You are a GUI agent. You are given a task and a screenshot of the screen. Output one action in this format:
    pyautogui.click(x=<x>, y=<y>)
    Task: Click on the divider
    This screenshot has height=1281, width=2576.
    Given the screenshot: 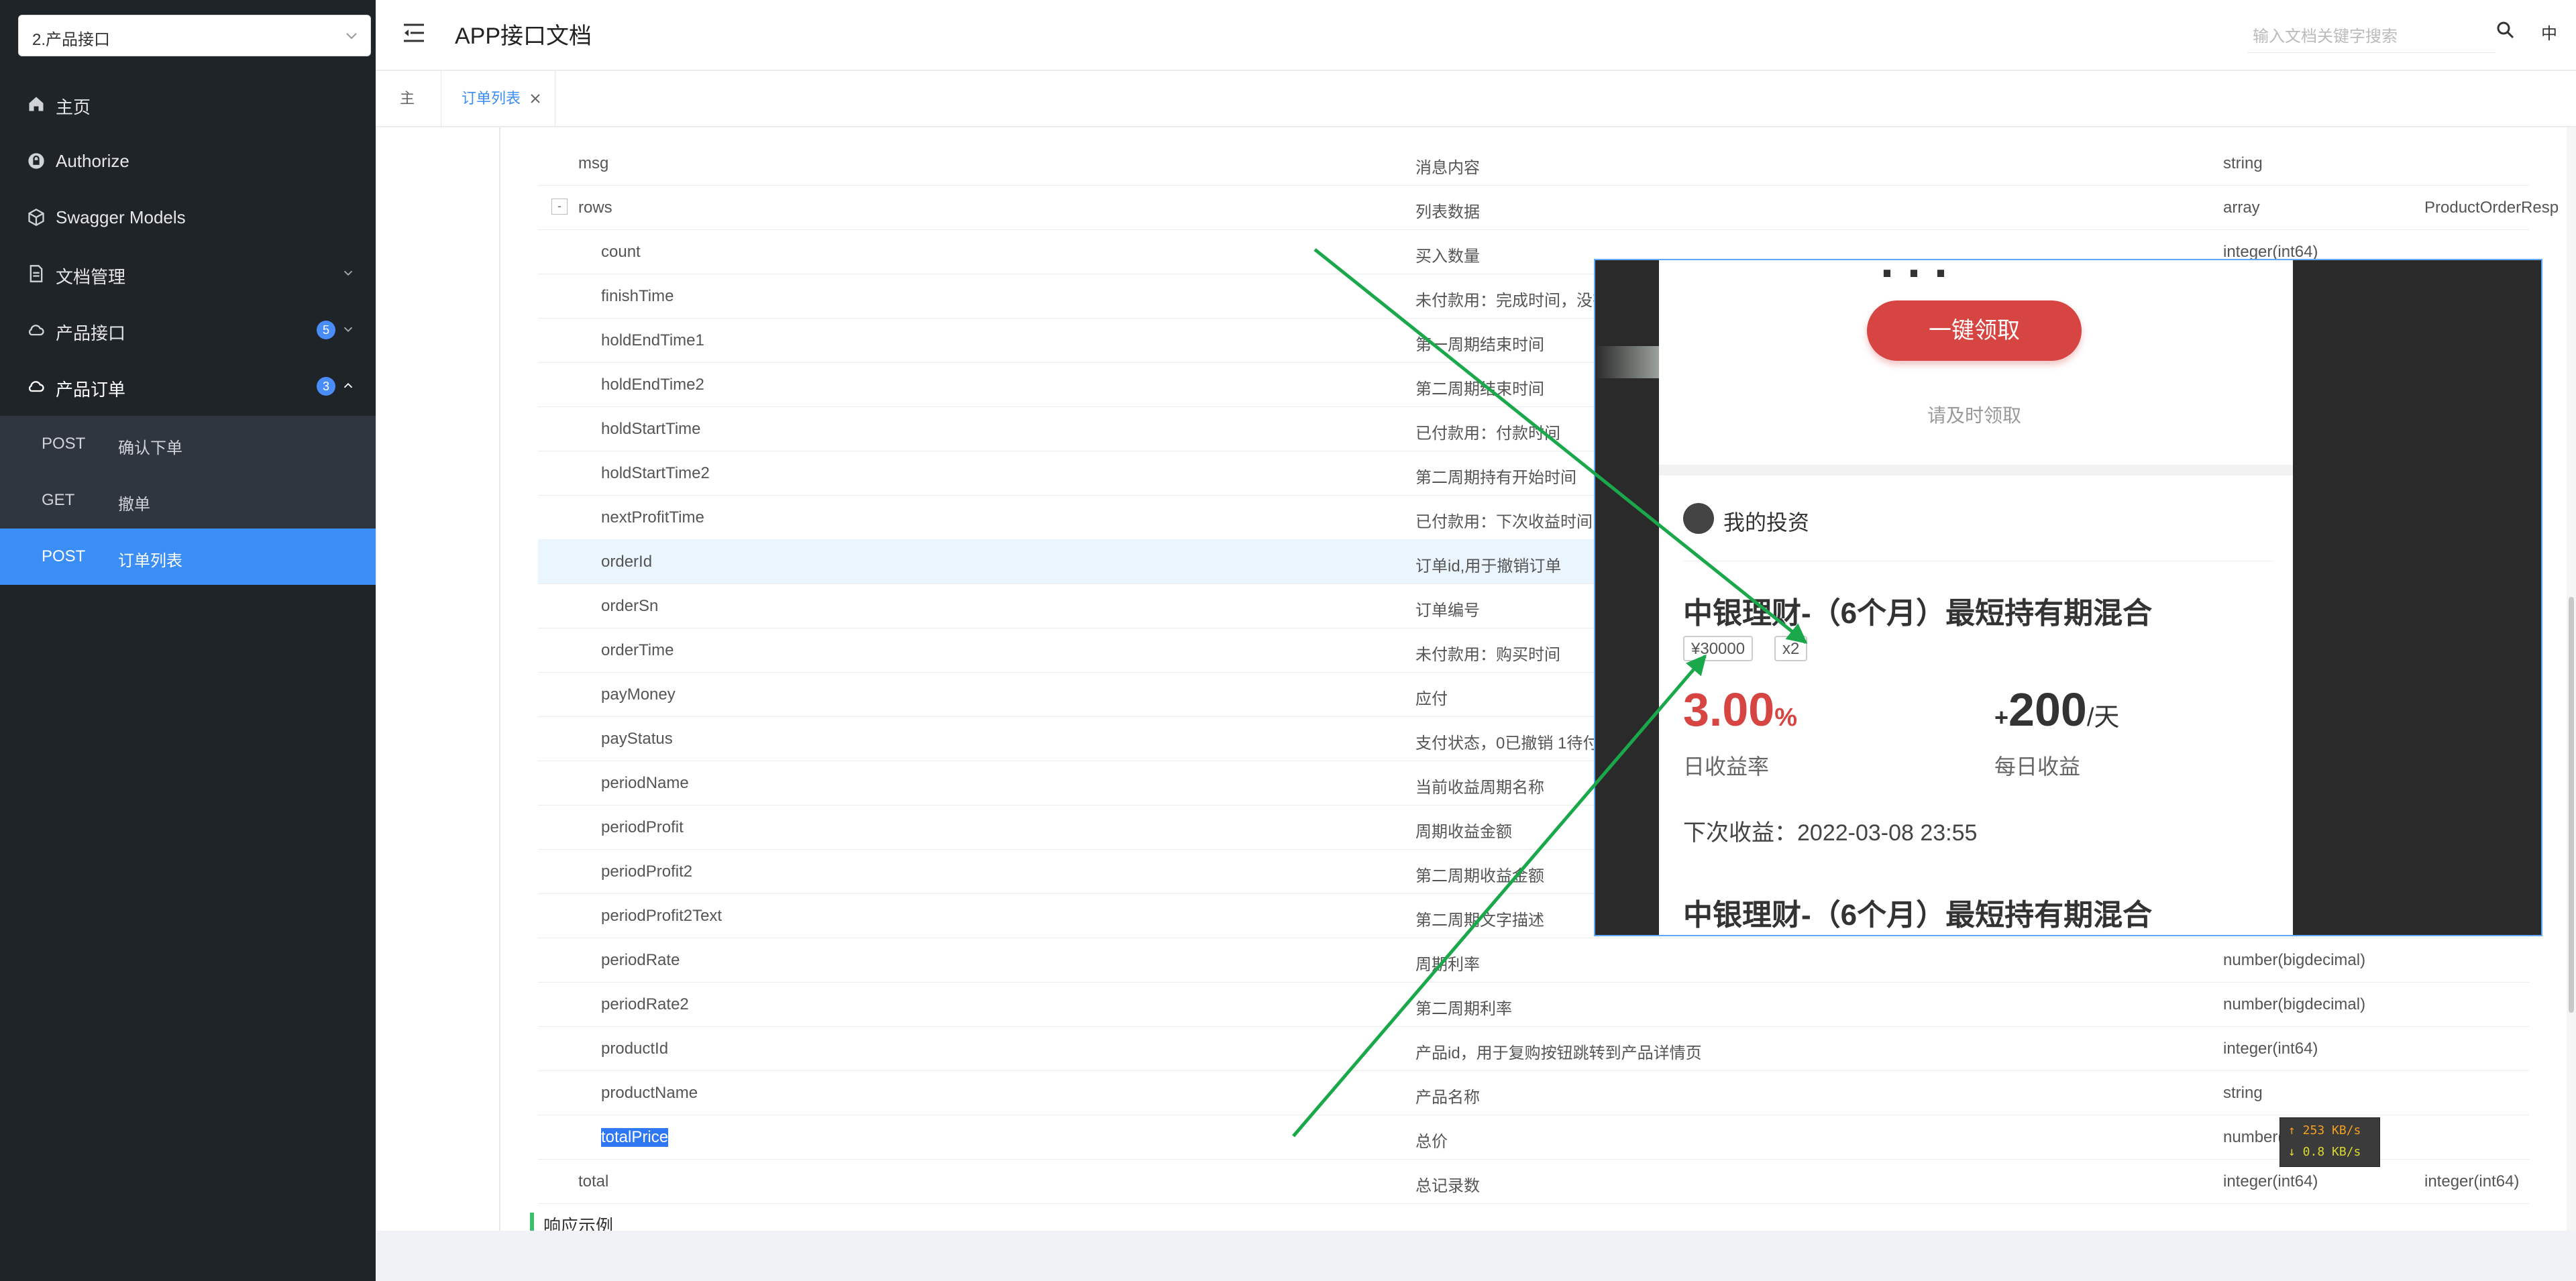 What is the action you would take?
    pyautogui.click(x=499, y=679)
    